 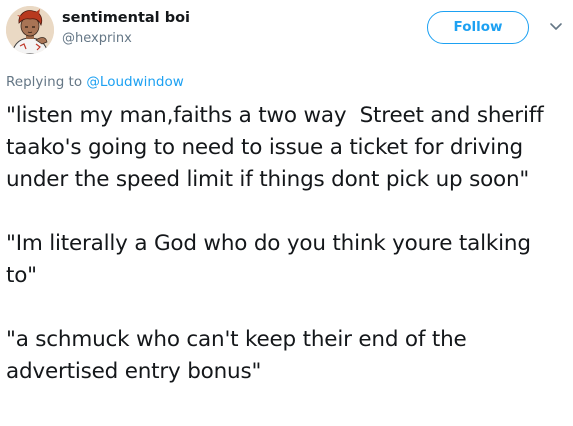 I want to click on replying-to-link: @Loudwindow, so click(x=134, y=82).